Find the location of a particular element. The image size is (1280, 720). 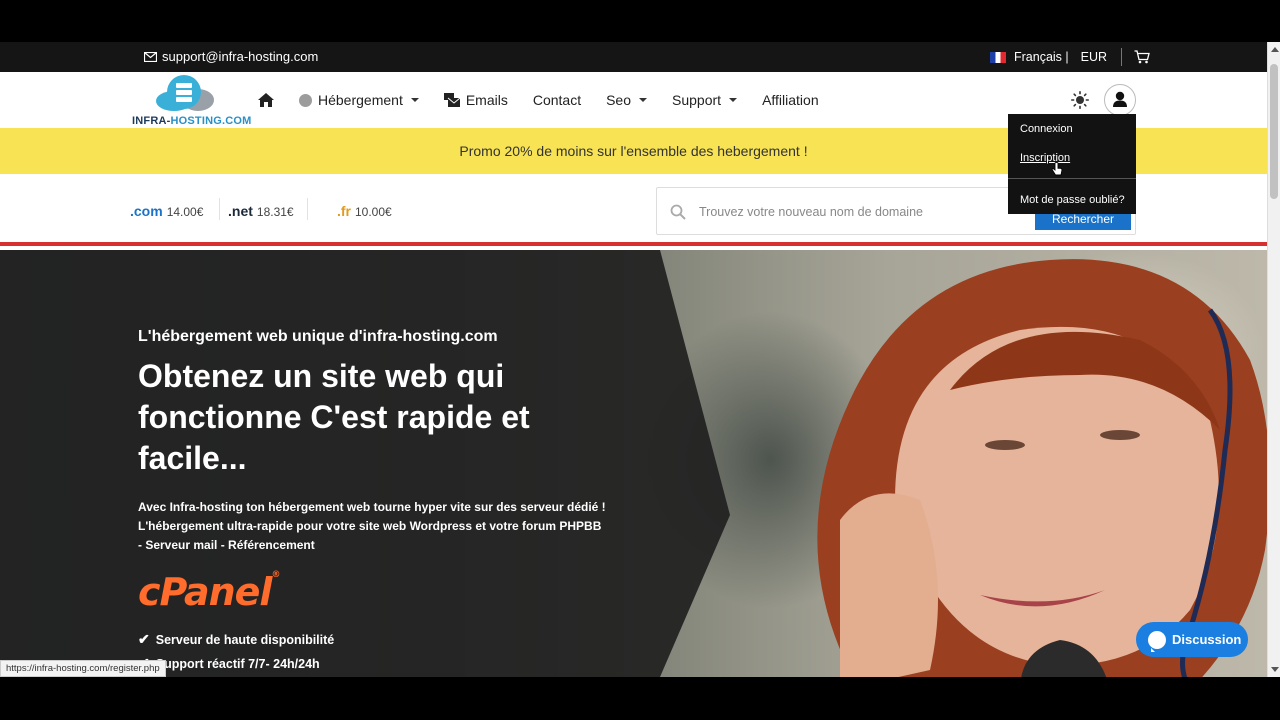

tld-price-net: .net 18.31€ is located at coordinates (261, 211).